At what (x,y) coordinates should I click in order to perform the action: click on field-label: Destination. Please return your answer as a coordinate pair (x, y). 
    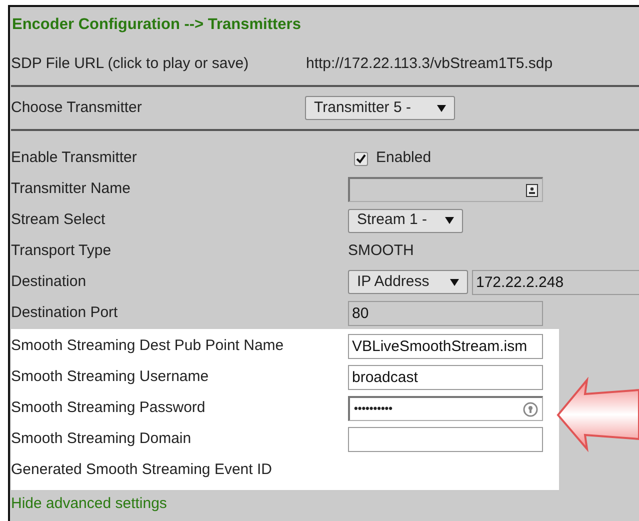
    Looking at the image, I should click on (49, 282).